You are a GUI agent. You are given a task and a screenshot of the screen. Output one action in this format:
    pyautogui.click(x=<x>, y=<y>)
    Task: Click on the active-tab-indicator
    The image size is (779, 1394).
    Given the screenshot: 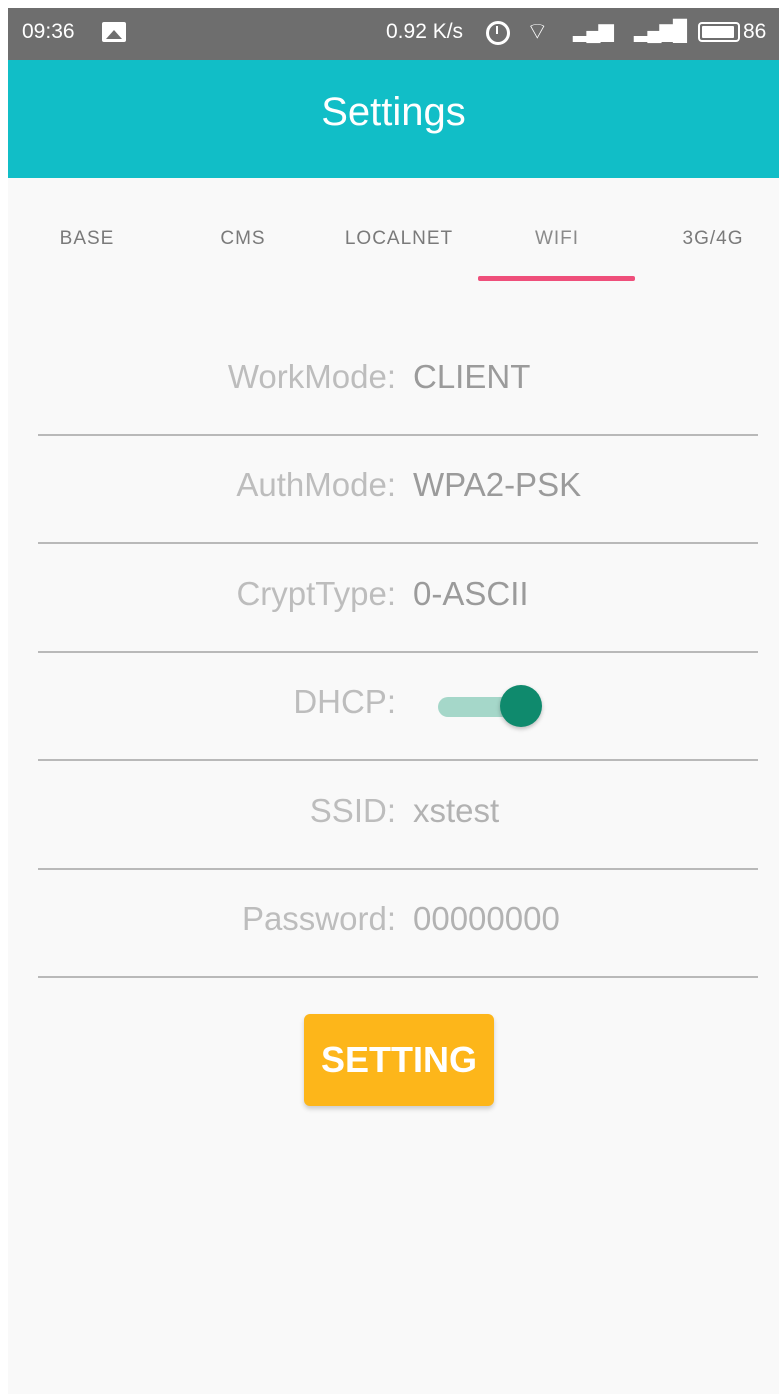 What is the action you would take?
    pyautogui.click(x=556, y=278)
    